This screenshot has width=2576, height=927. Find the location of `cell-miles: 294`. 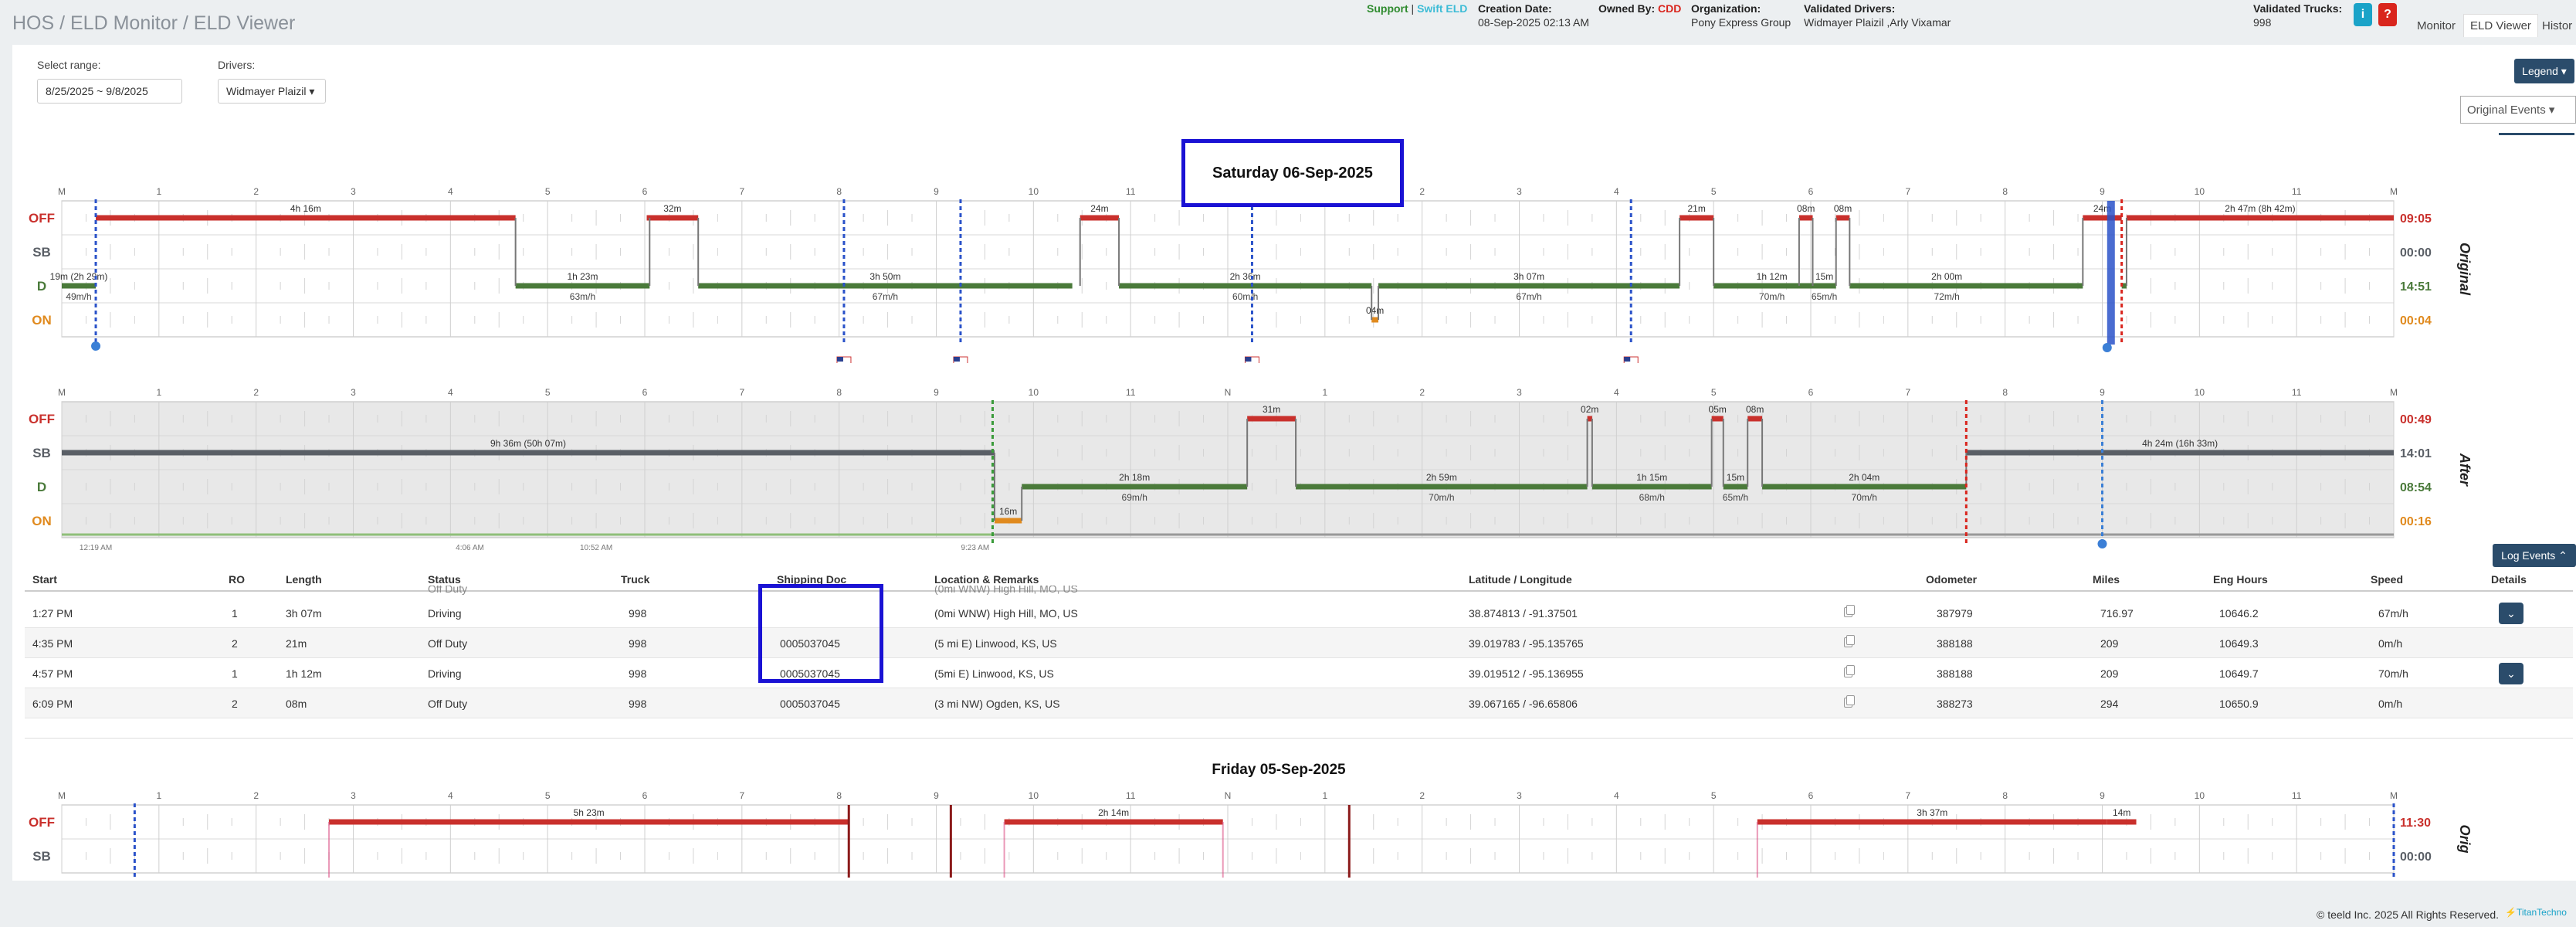

cell-miles: 294 is located at coordinates (2109, 704).